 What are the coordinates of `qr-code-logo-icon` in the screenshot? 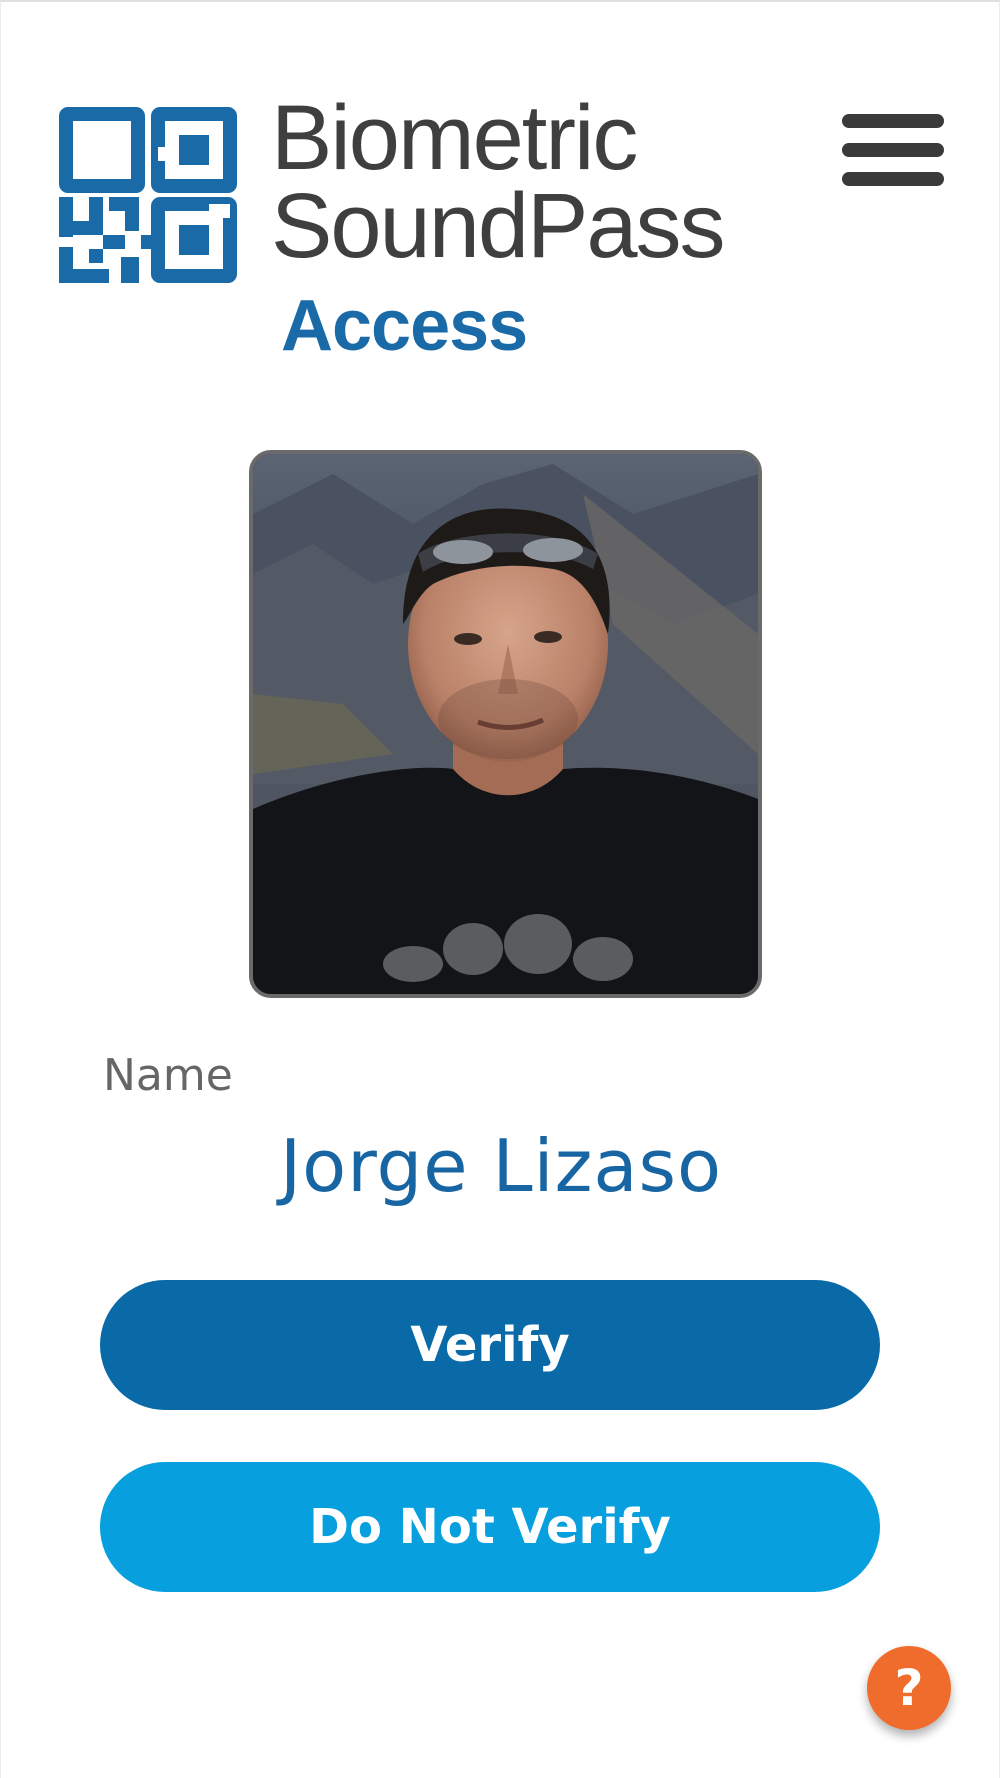 It's located at (148, 195).